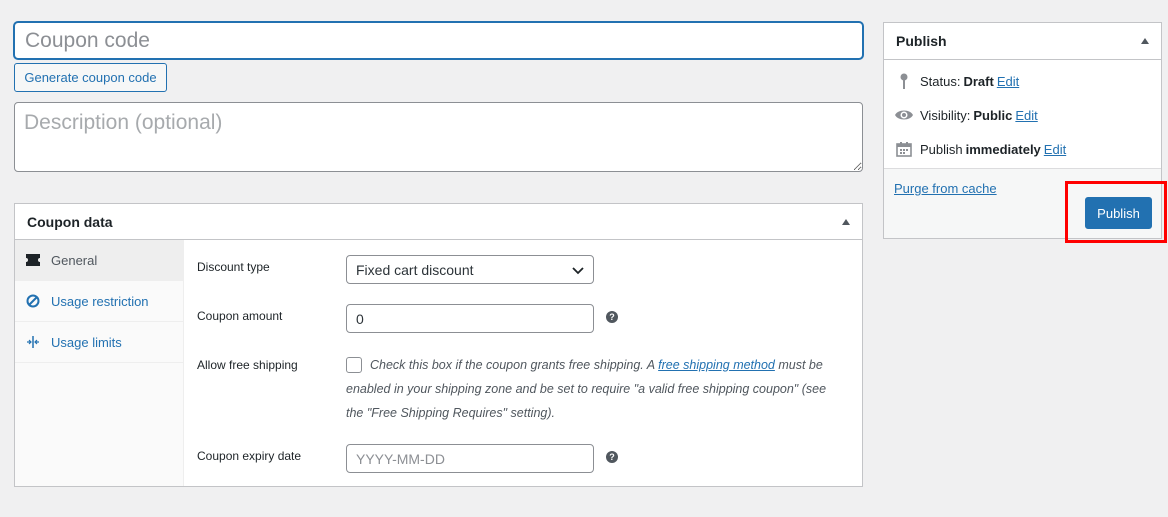 This screenshot has width=1168, height=517. Describe the element at coordinates (716, 365) in the screenshot. I see `free-shipping-method-link: free shipping method` at that location.